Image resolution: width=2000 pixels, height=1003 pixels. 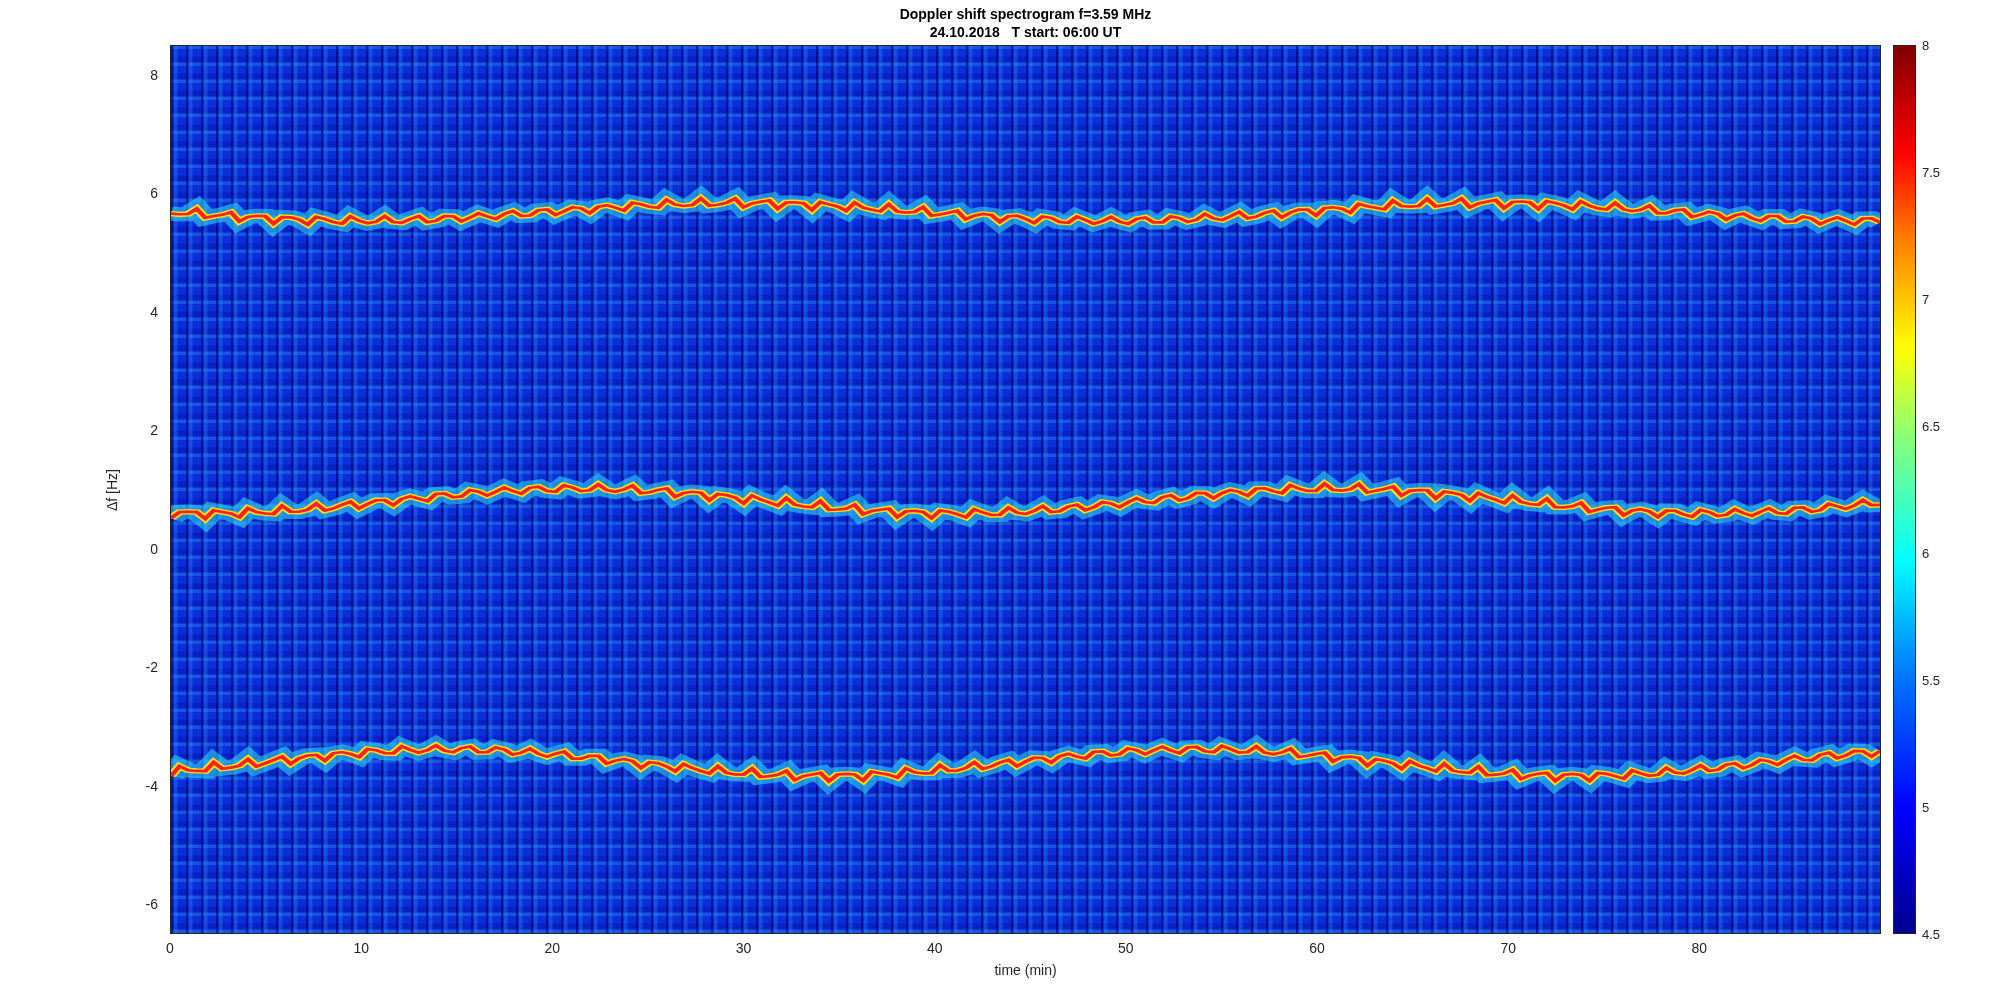 What do you see at coordinates (1931, 934) in the screenshot?
I see `colorbar-tick-label: 4.5` at bounding box center [1931, 934].